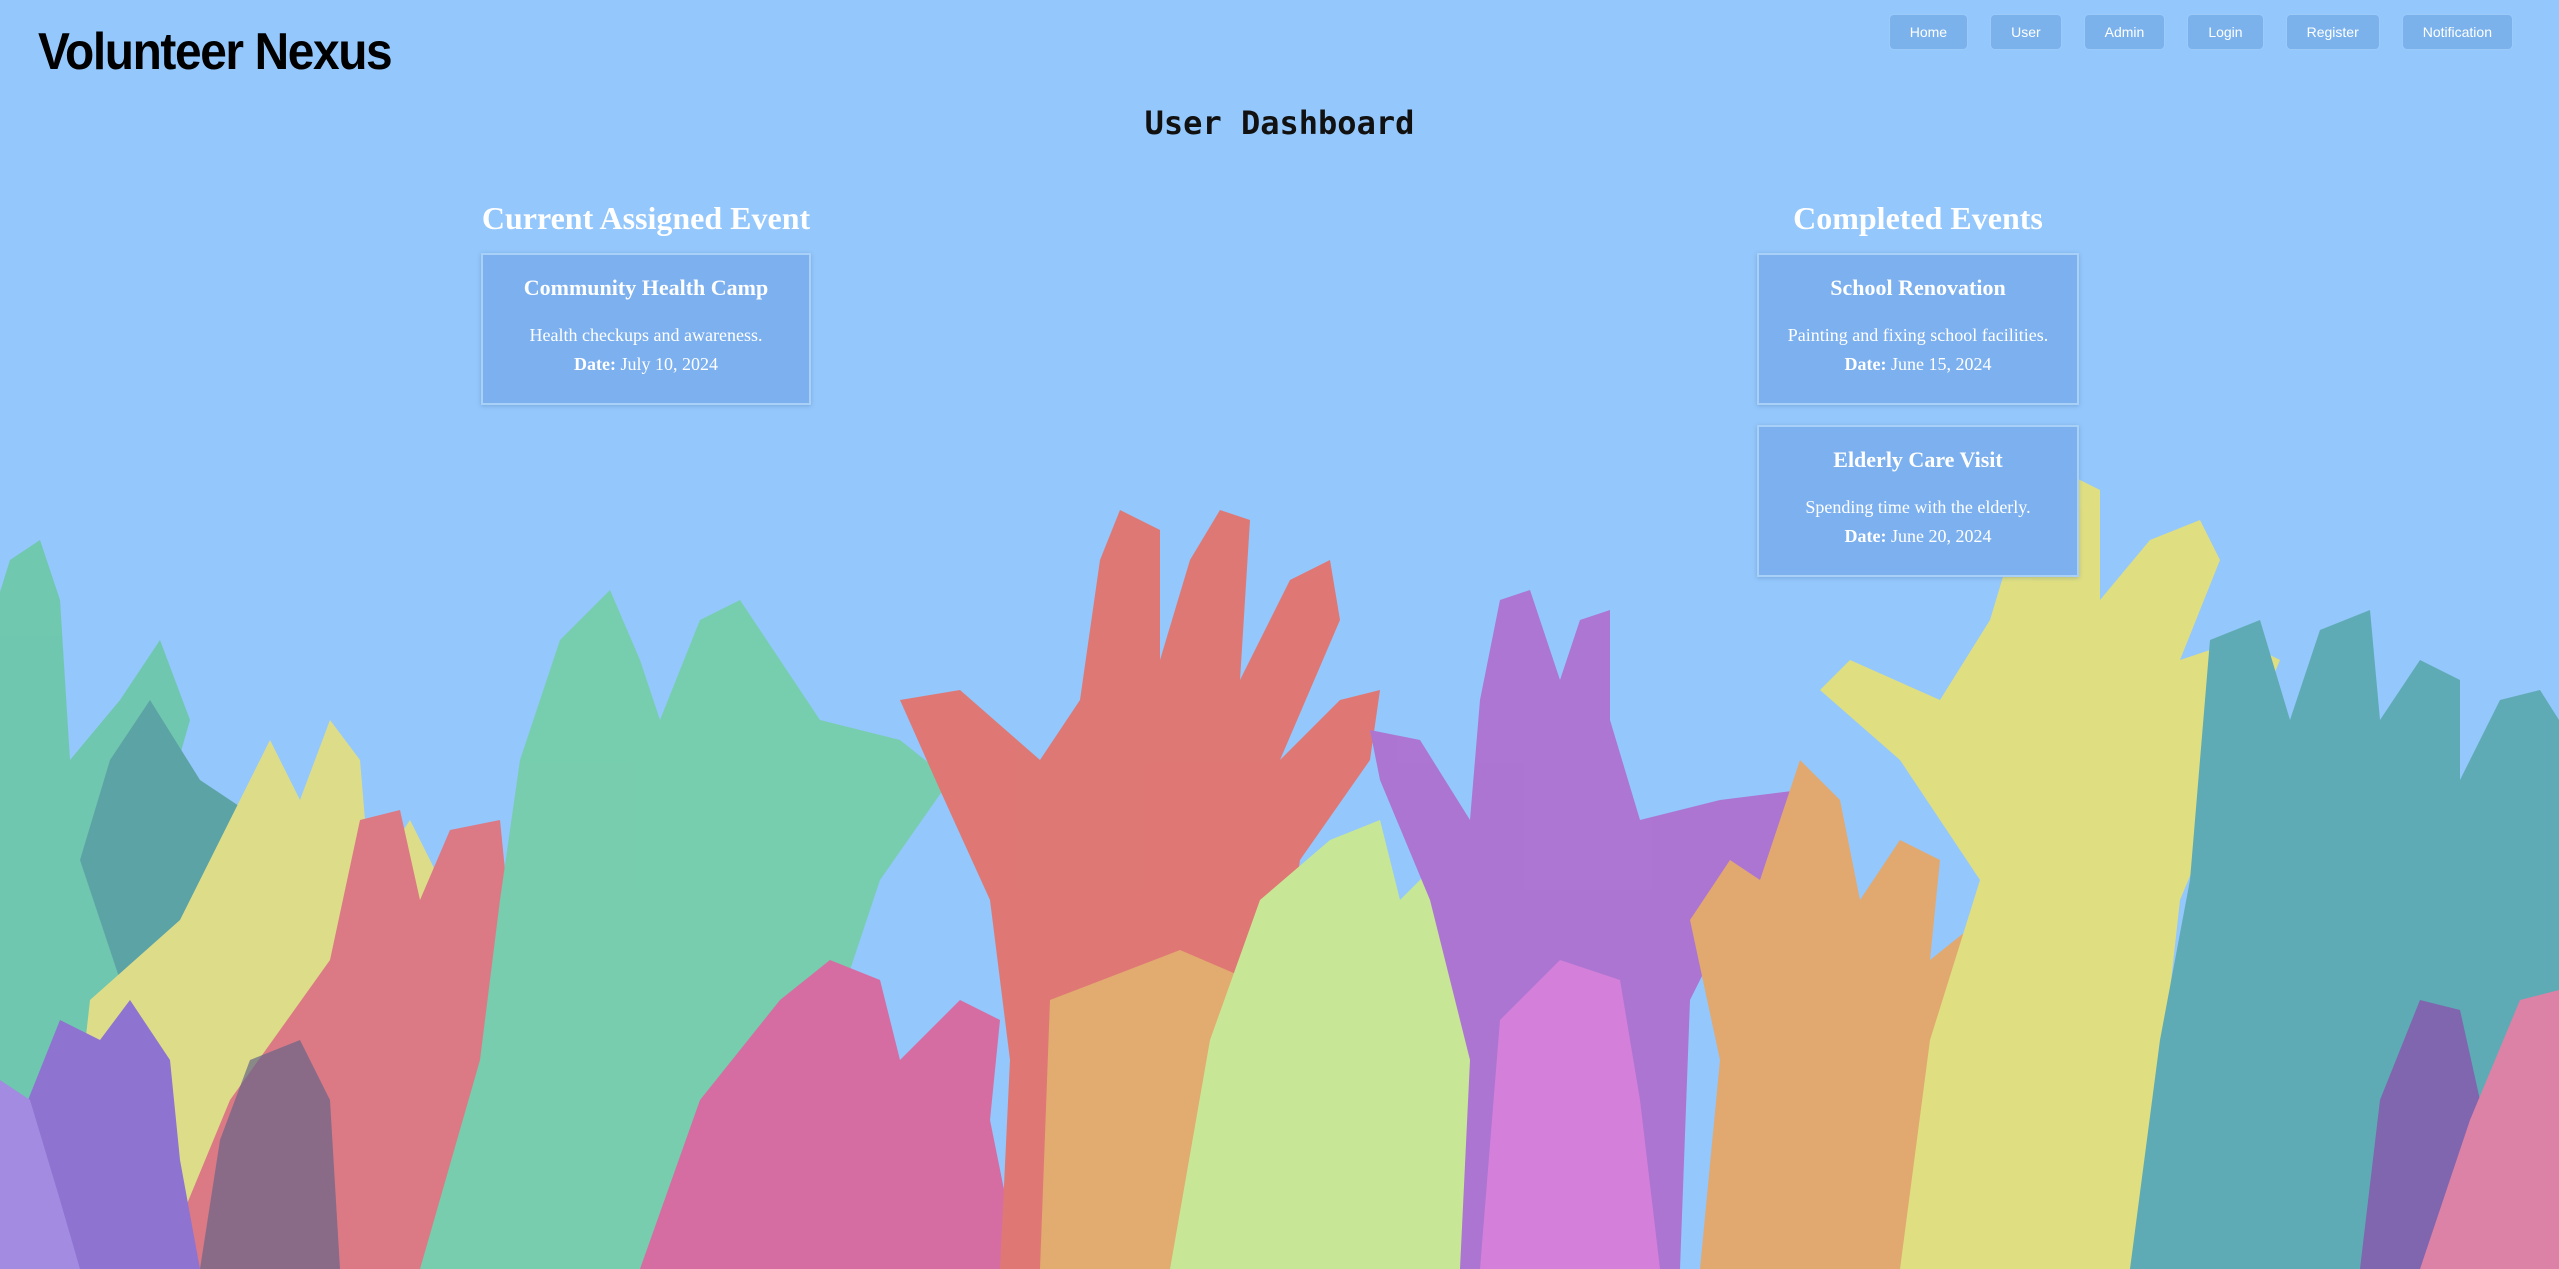 The width and height of the screenshot is (2559, 1269). Describe the element at coordinates (215, 52) in the screenshot. I see `brand-logo-text: Volunteer Nexus` at that location.